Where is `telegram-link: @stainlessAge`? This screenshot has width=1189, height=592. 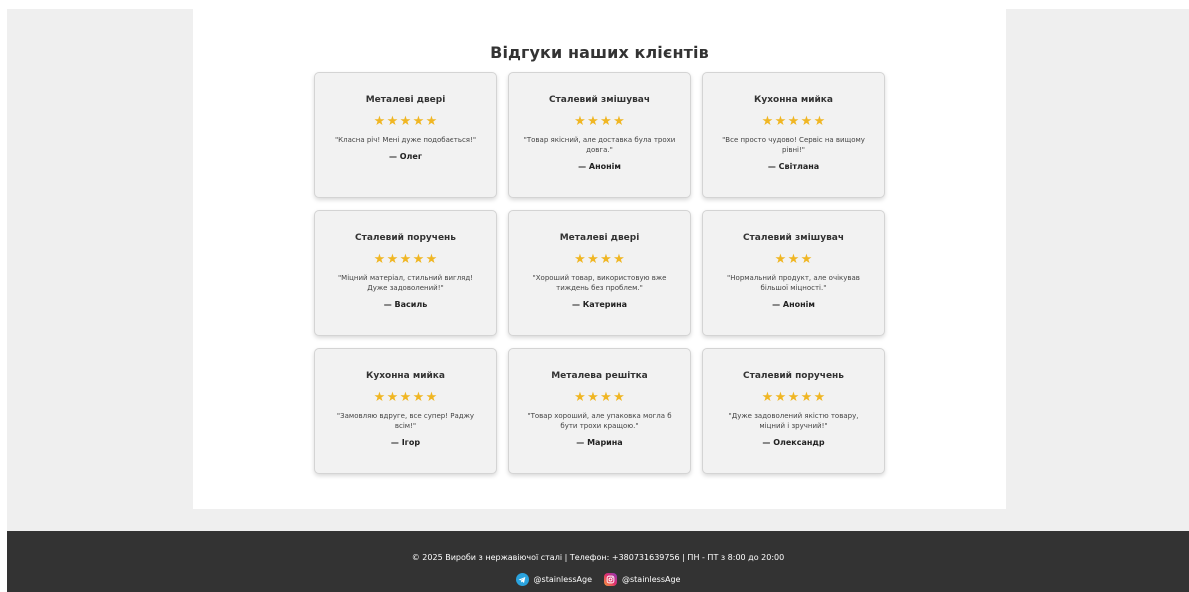 telegram-link: @stainlessAge is located at coordinates (553, 579).